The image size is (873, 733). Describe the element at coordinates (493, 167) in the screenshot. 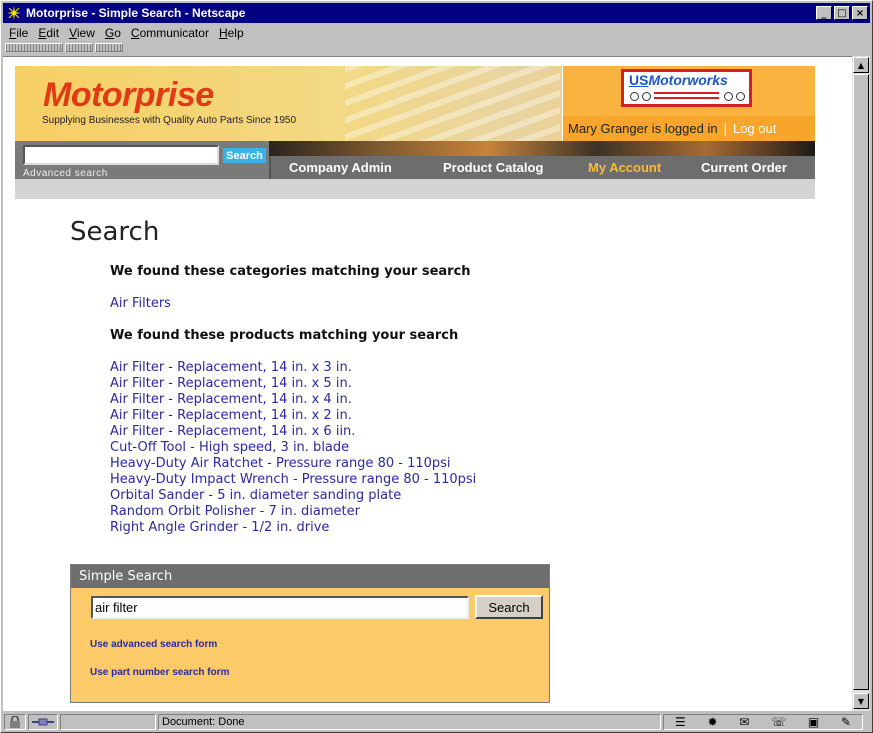

I see `nav-product-catalog: Product Catalog` at that location.